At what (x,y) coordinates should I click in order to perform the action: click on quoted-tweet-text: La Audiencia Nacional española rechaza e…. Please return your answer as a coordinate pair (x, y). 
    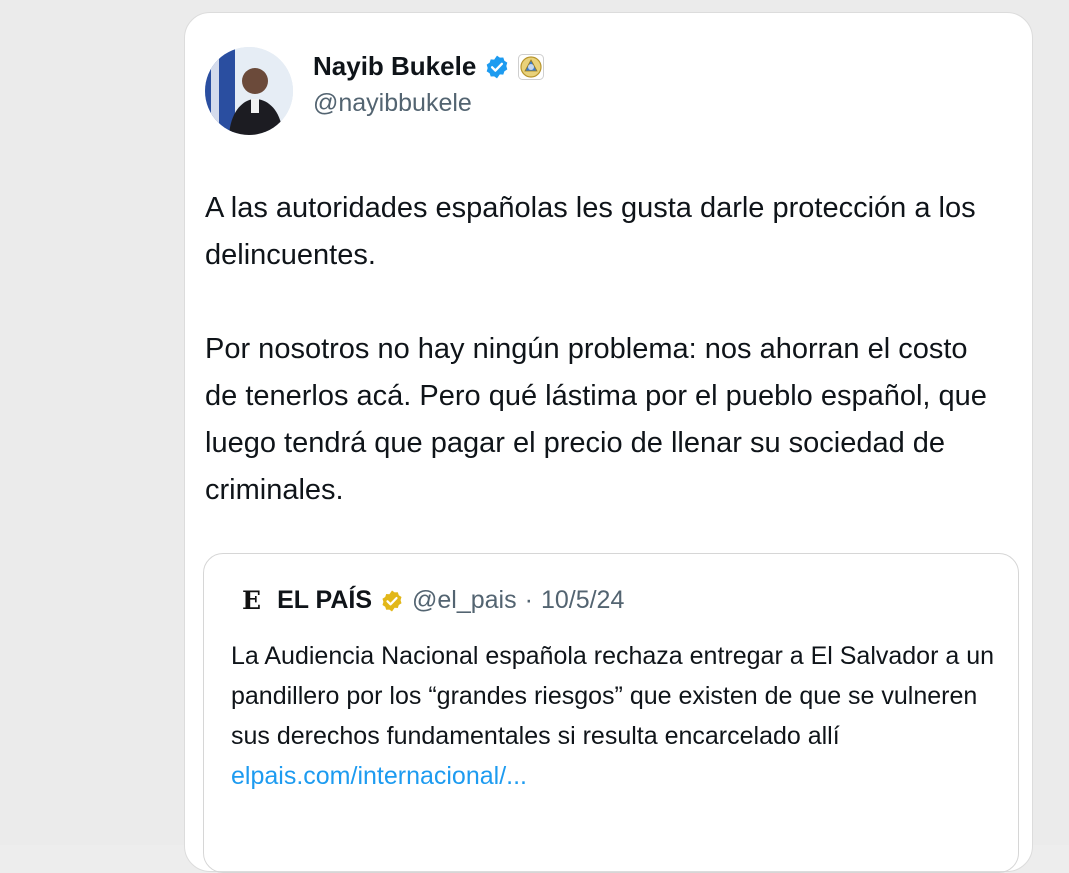
    Looking at the image, I should click on (616, 716).